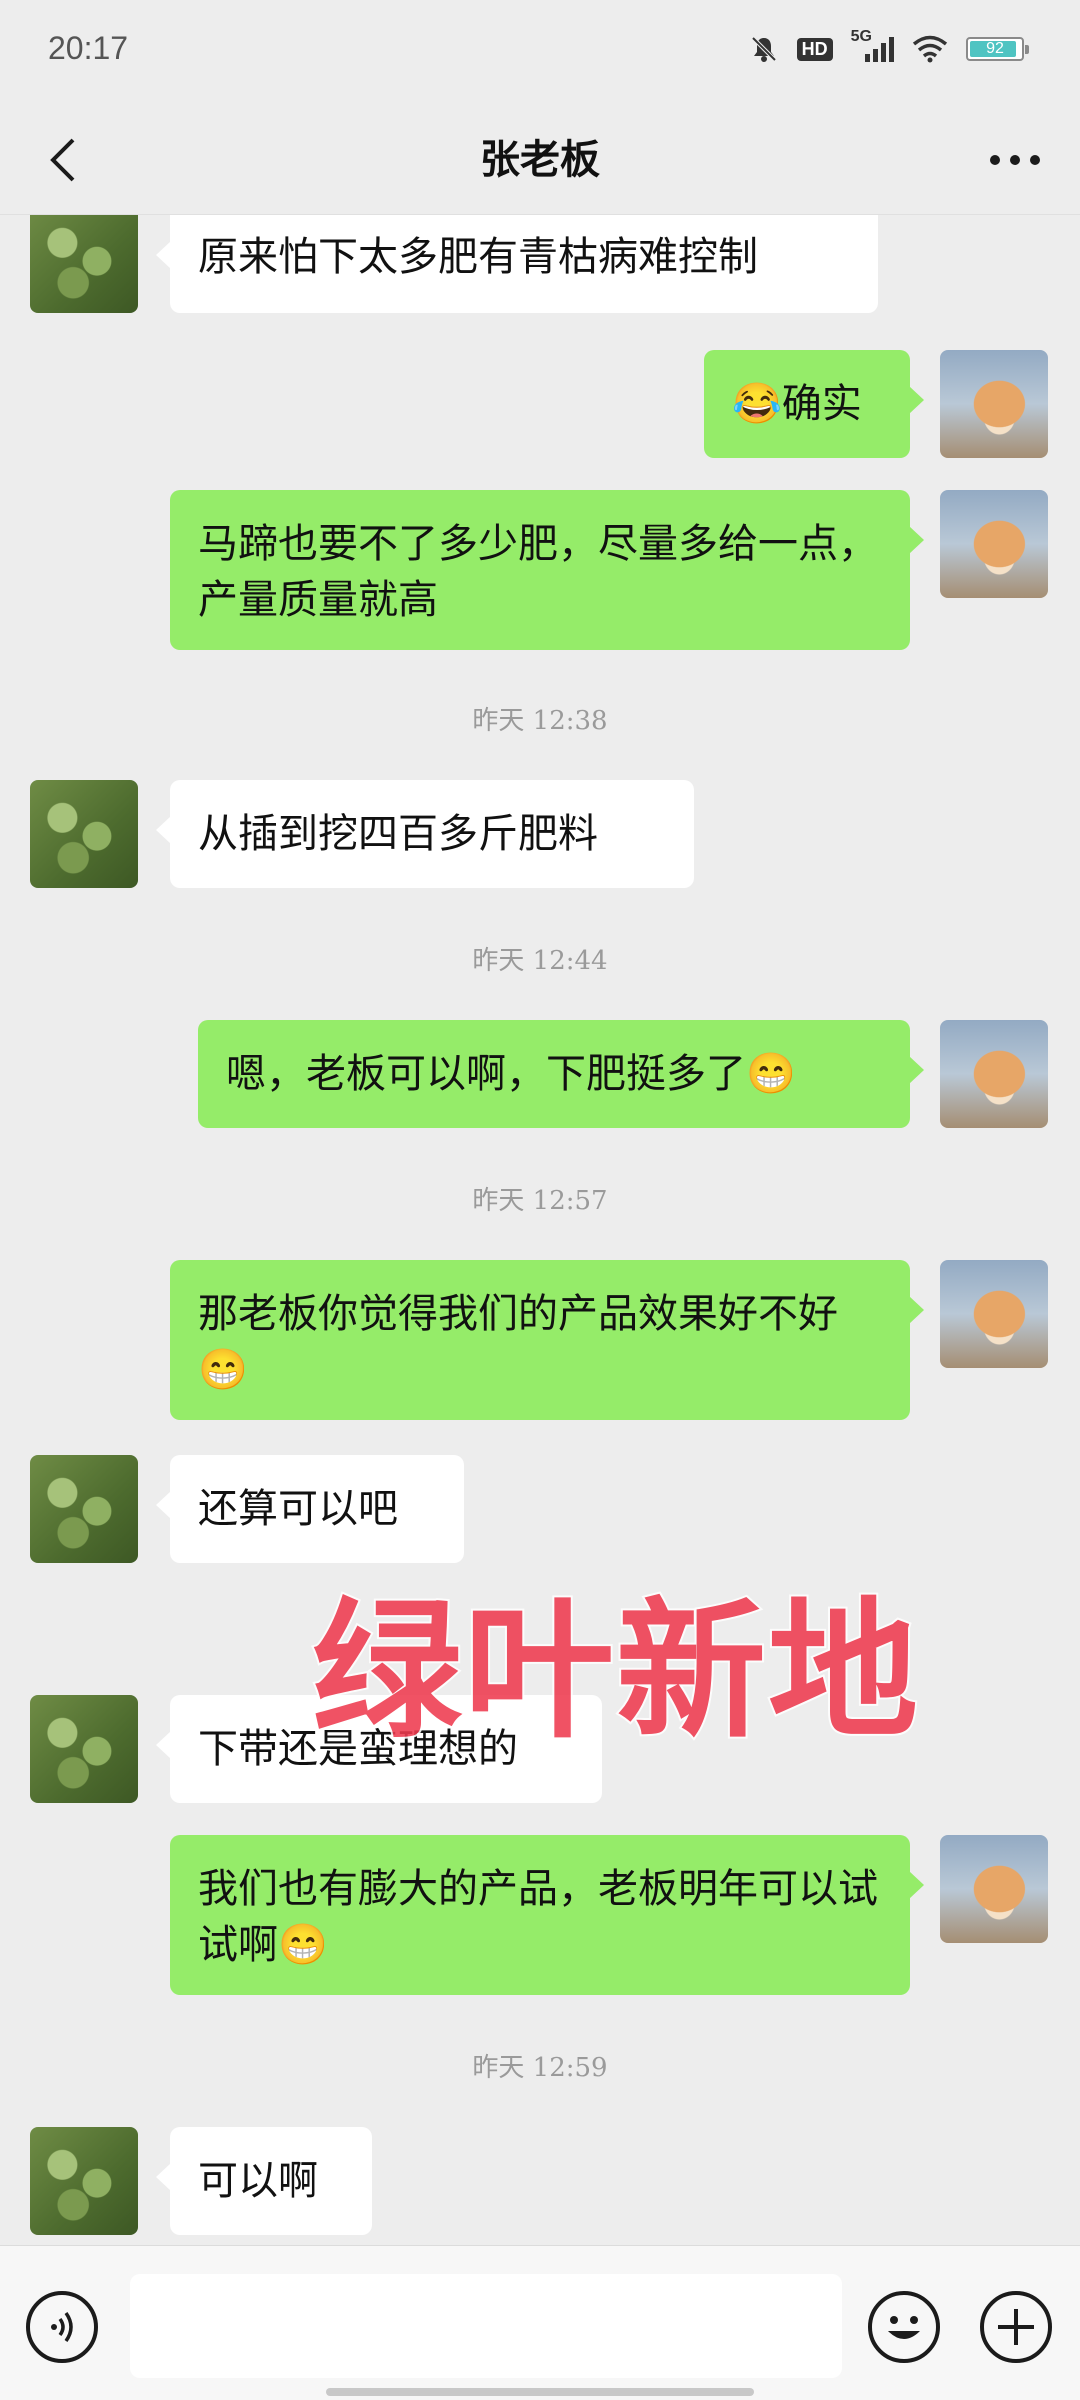  I want to click on voice-button, so click(62, 2327).